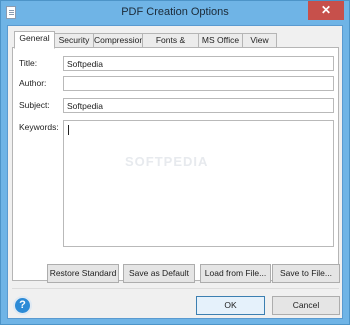 The image size is (350, 325). What do you see at coordinates (22, 305) in the screenshot?
I see `help-icon: ?` at bounding box center [22, 305].